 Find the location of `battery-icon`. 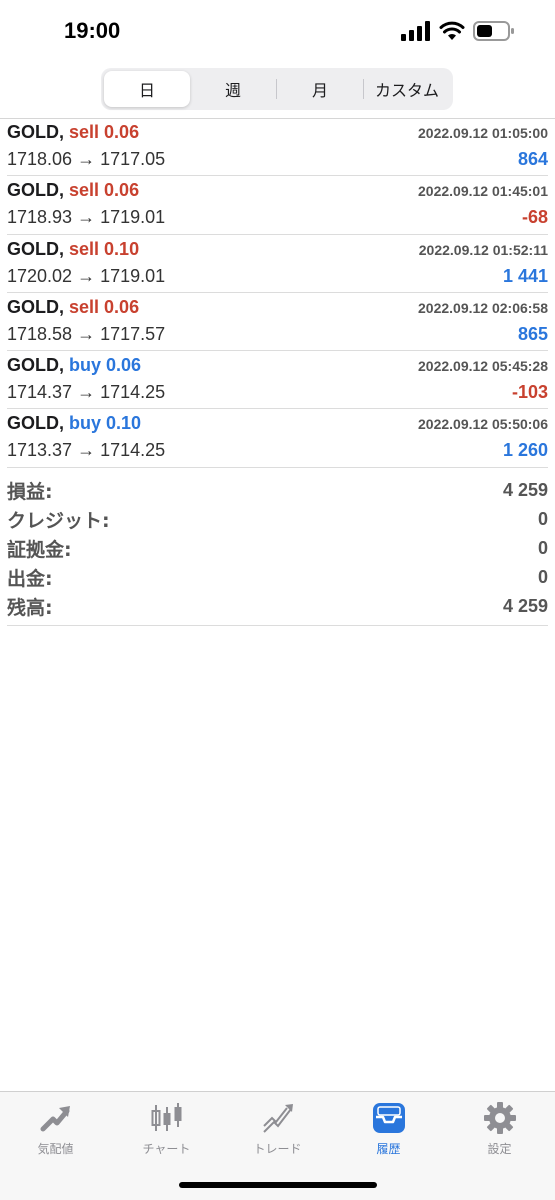

battery-icon is located at coordinates (494, 33).